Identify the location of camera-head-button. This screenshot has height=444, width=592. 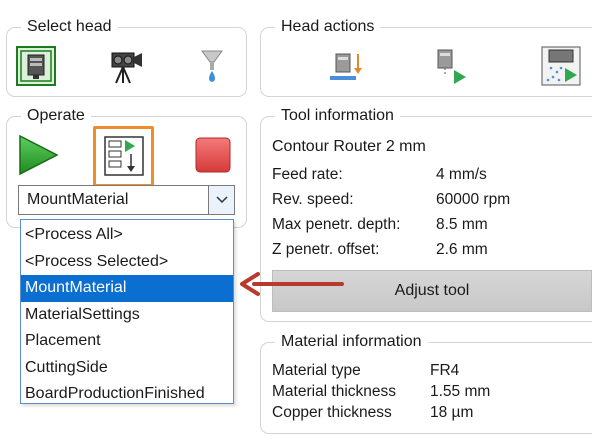
(126, 66).